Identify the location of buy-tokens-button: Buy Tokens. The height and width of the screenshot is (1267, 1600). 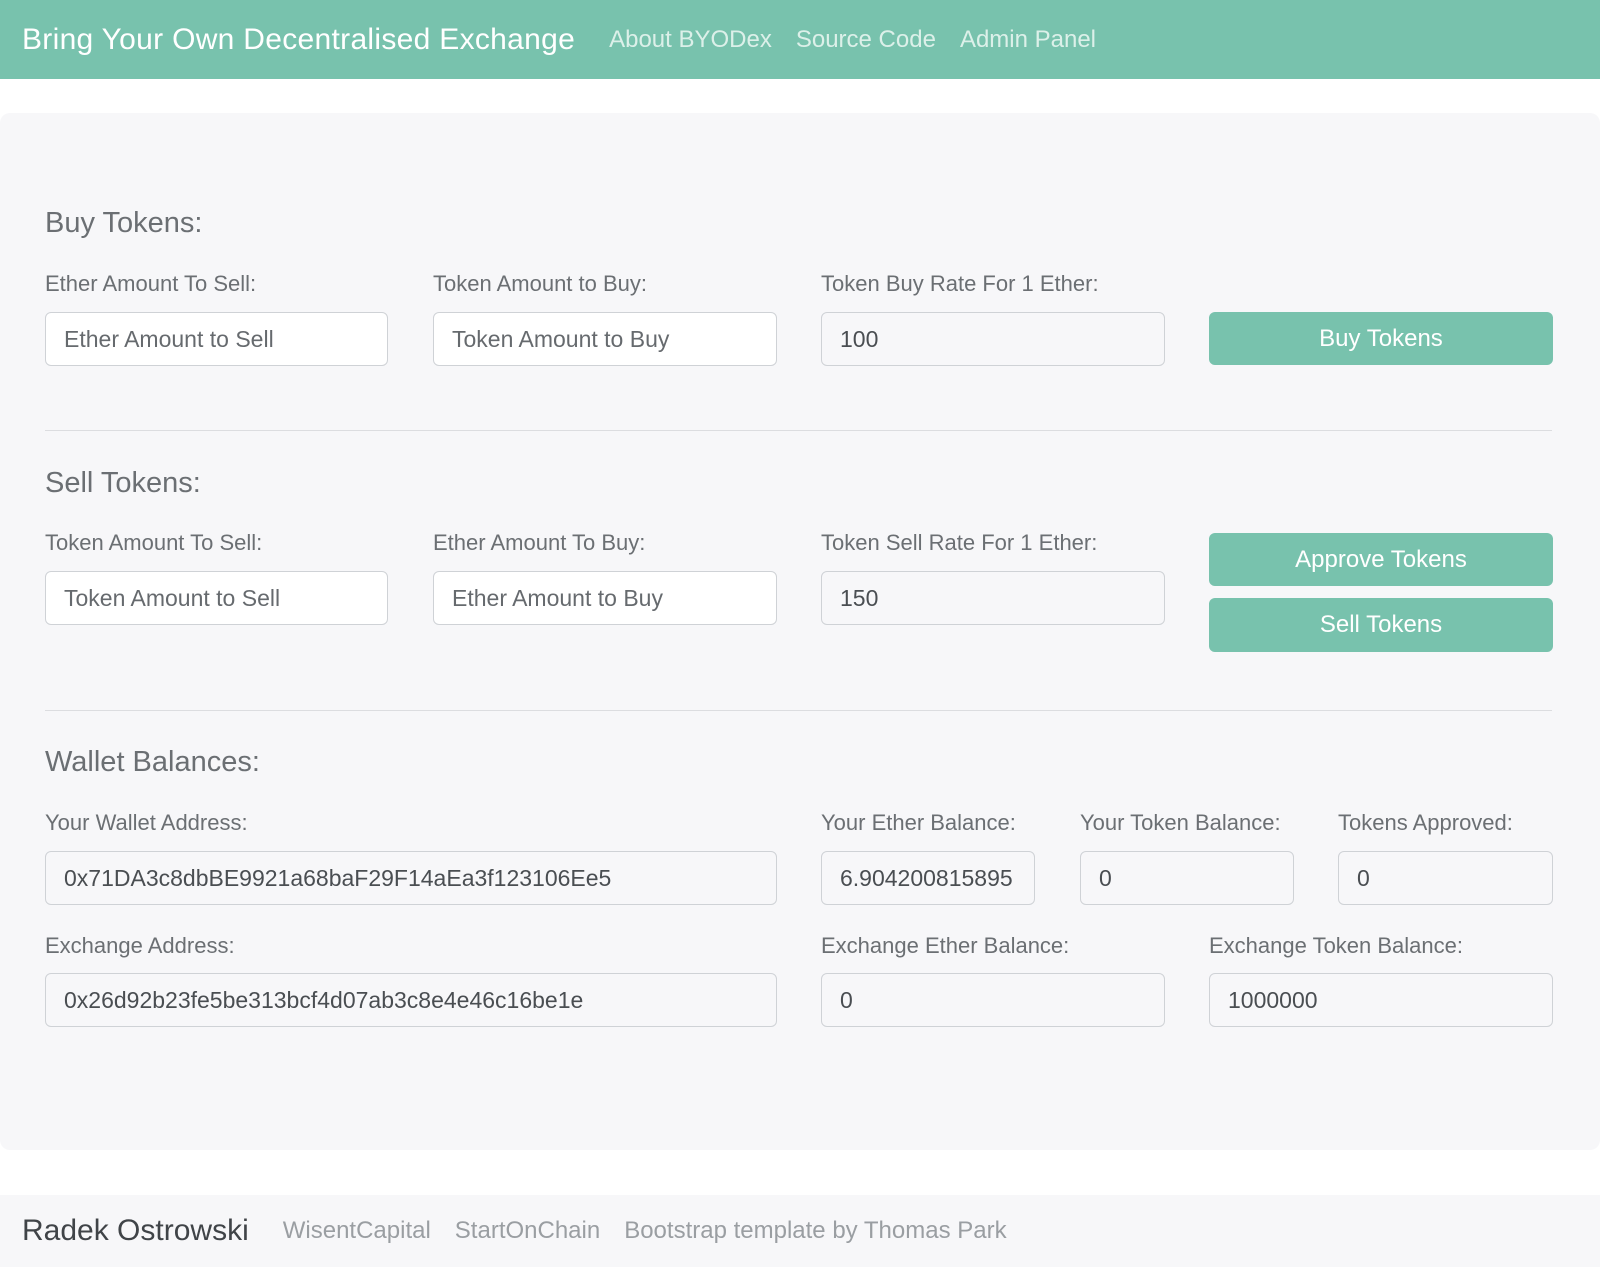
(1381, 338).